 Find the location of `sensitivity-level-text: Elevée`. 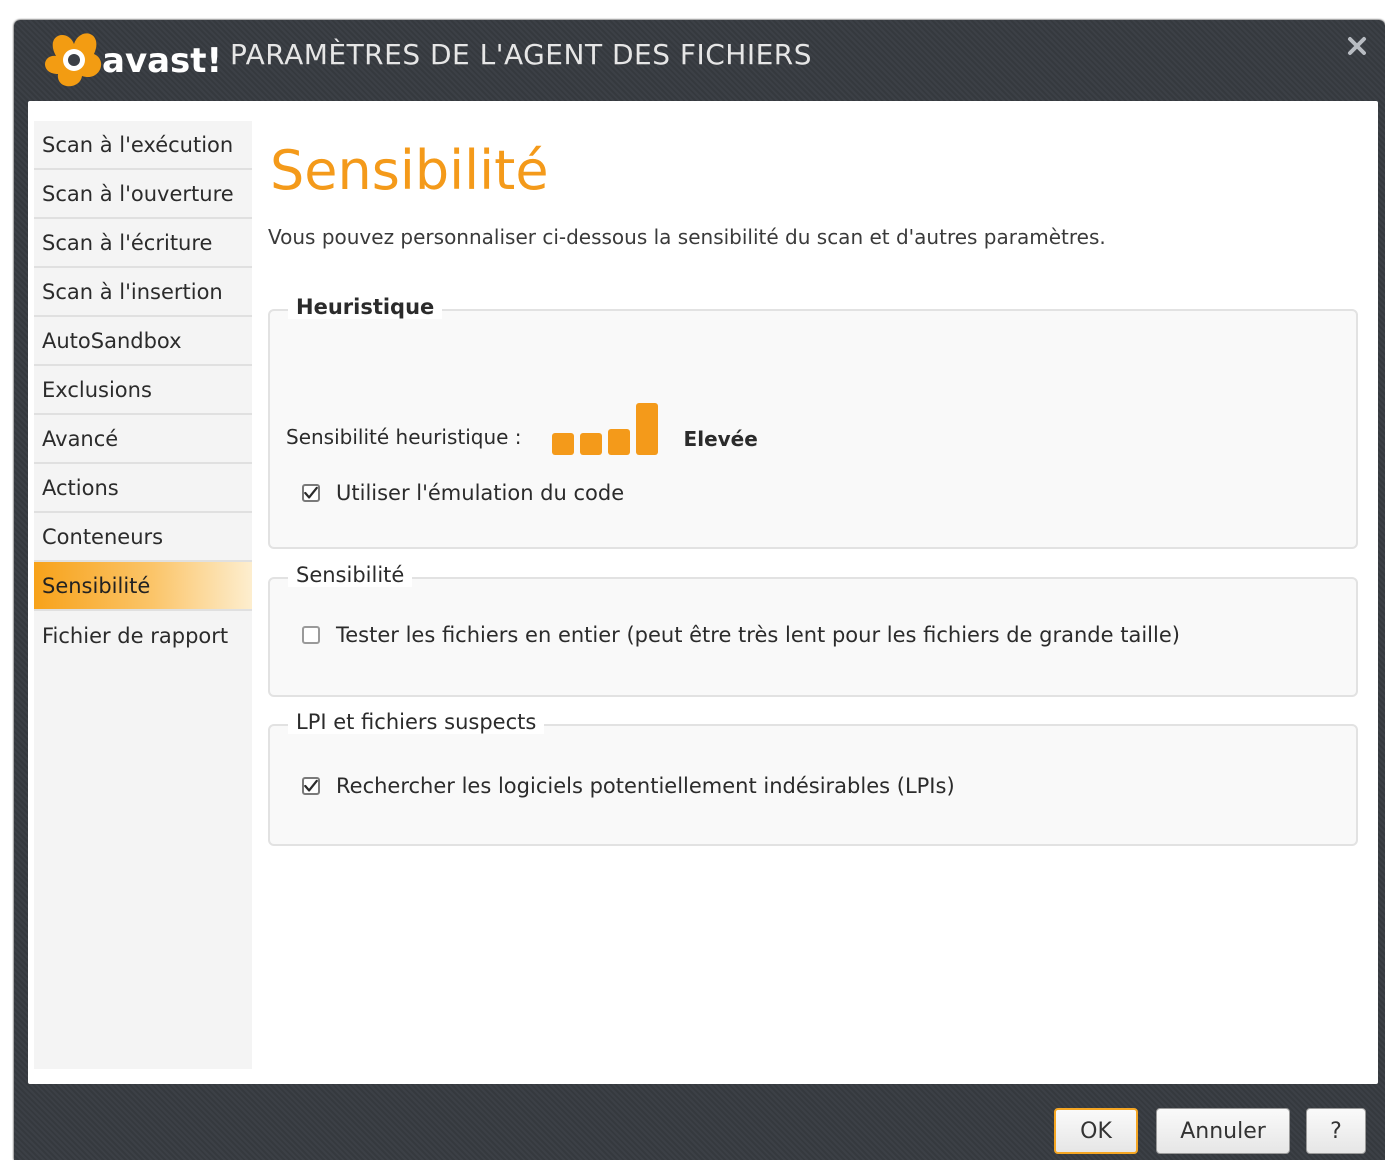

sensitivity-level-text: Elevée is located at coordinates (720, 439).